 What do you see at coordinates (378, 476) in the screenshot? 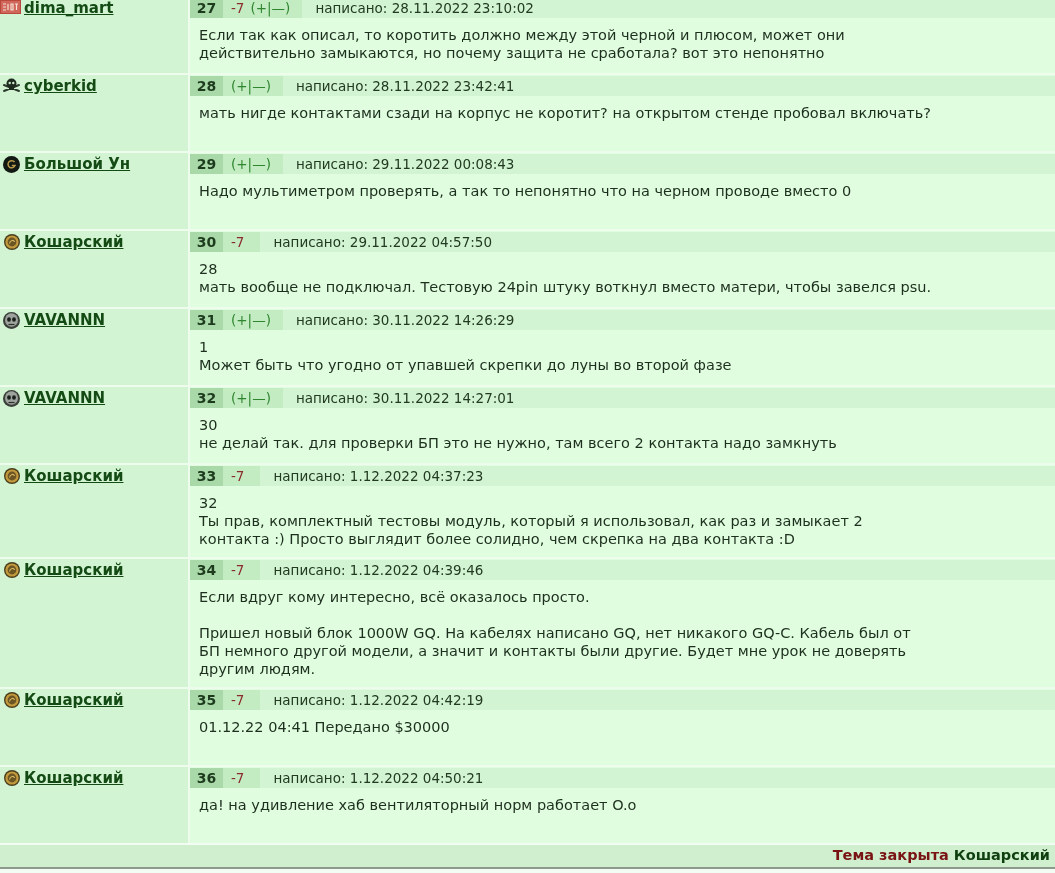
I see `post-date: написано: 1.12.2022 04:37:23` at bounding box center [378, 476].